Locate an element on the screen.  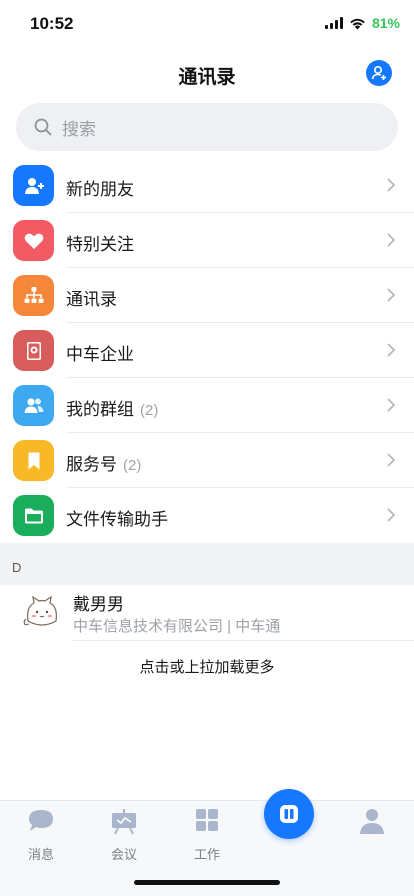
contact-organization: 中车信息技术有限公司 | 中车通 is located at coordinates (177, 626).